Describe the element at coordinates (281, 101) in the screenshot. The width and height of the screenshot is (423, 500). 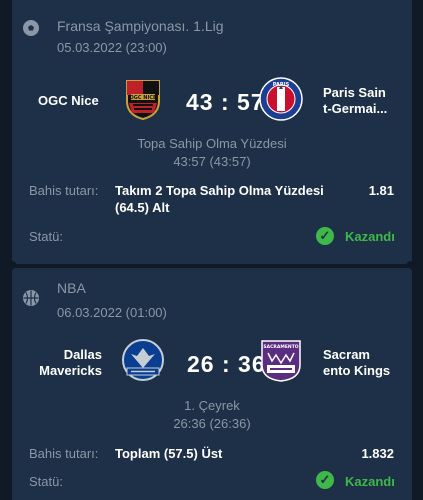
I see `away-team-logo: PARIS` at that location.